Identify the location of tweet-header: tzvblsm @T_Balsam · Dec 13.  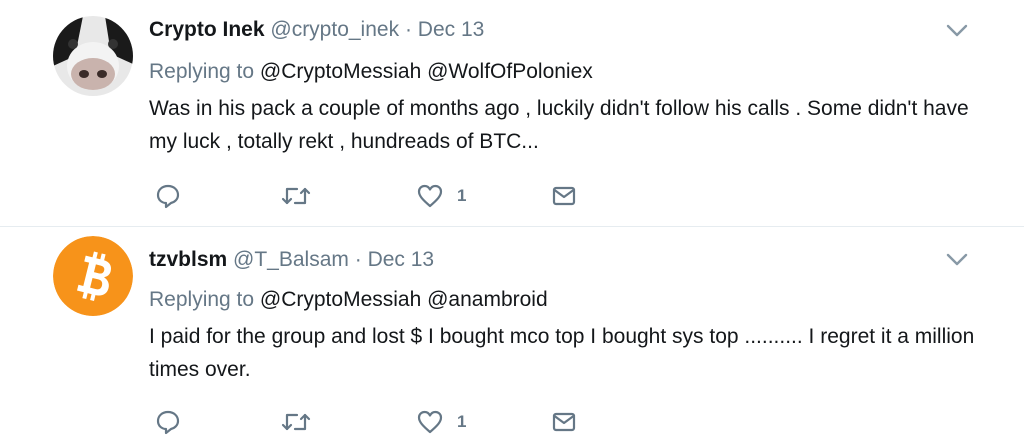
(291, 260).